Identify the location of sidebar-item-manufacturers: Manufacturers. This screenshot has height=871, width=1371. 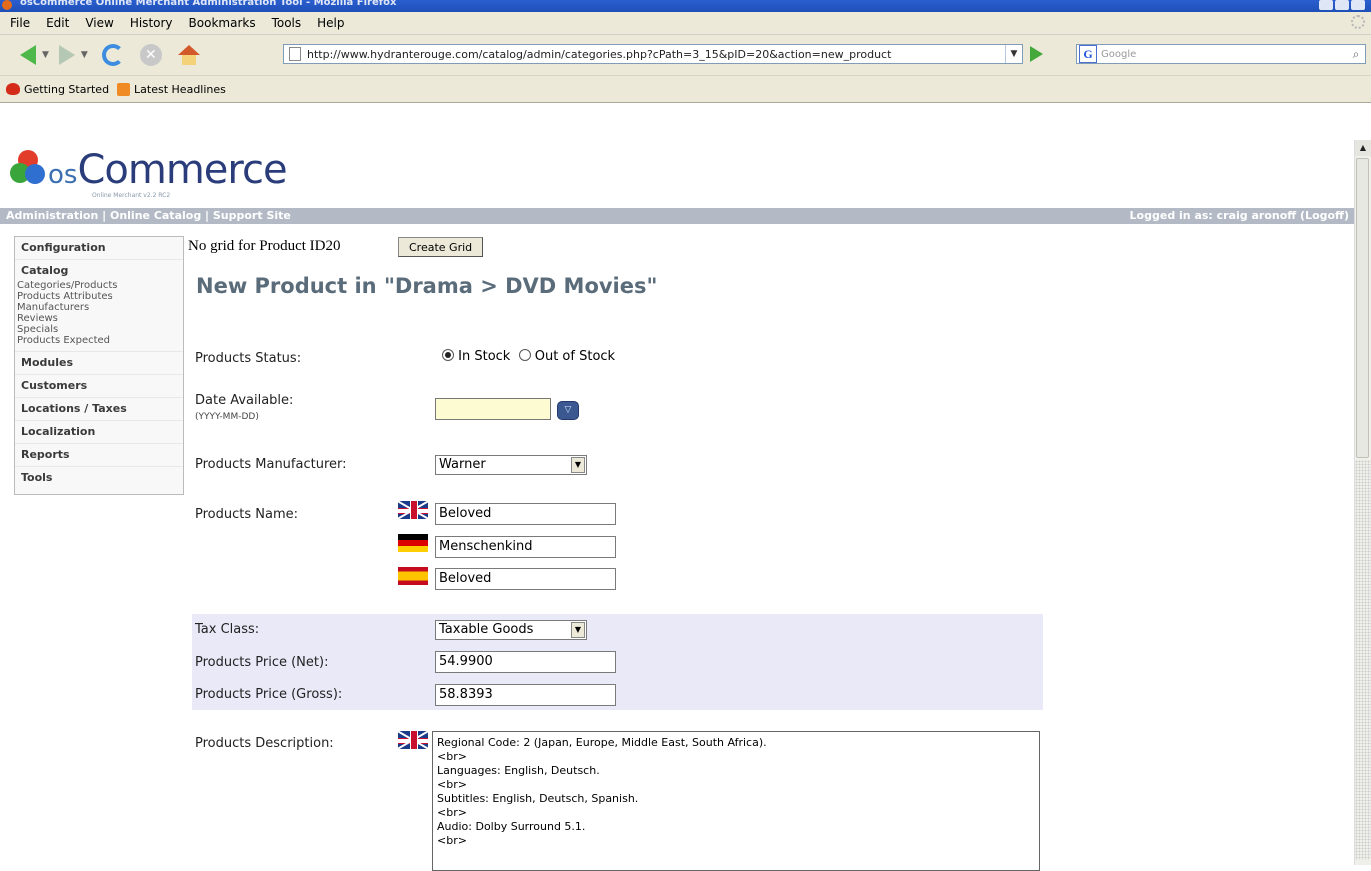
(100, 307).